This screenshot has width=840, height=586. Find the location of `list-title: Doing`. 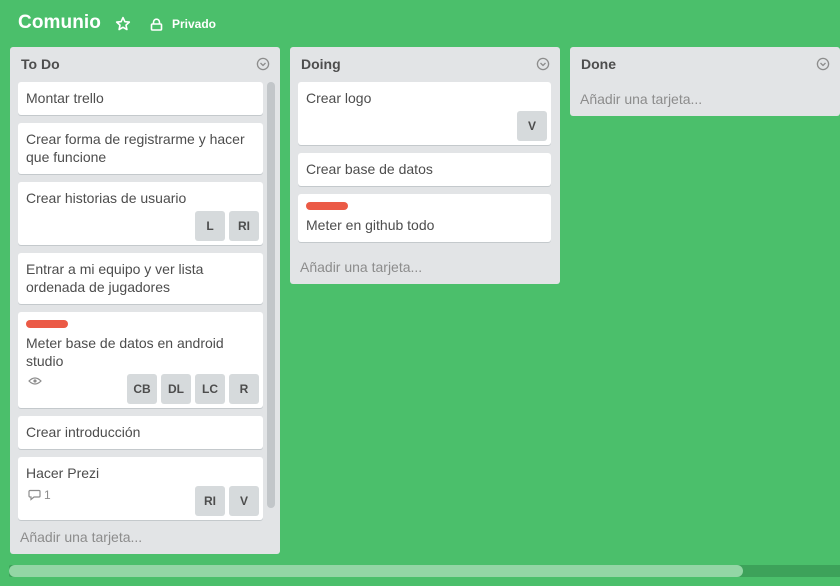

list-title: Doing is located at coordinates (321, 64).